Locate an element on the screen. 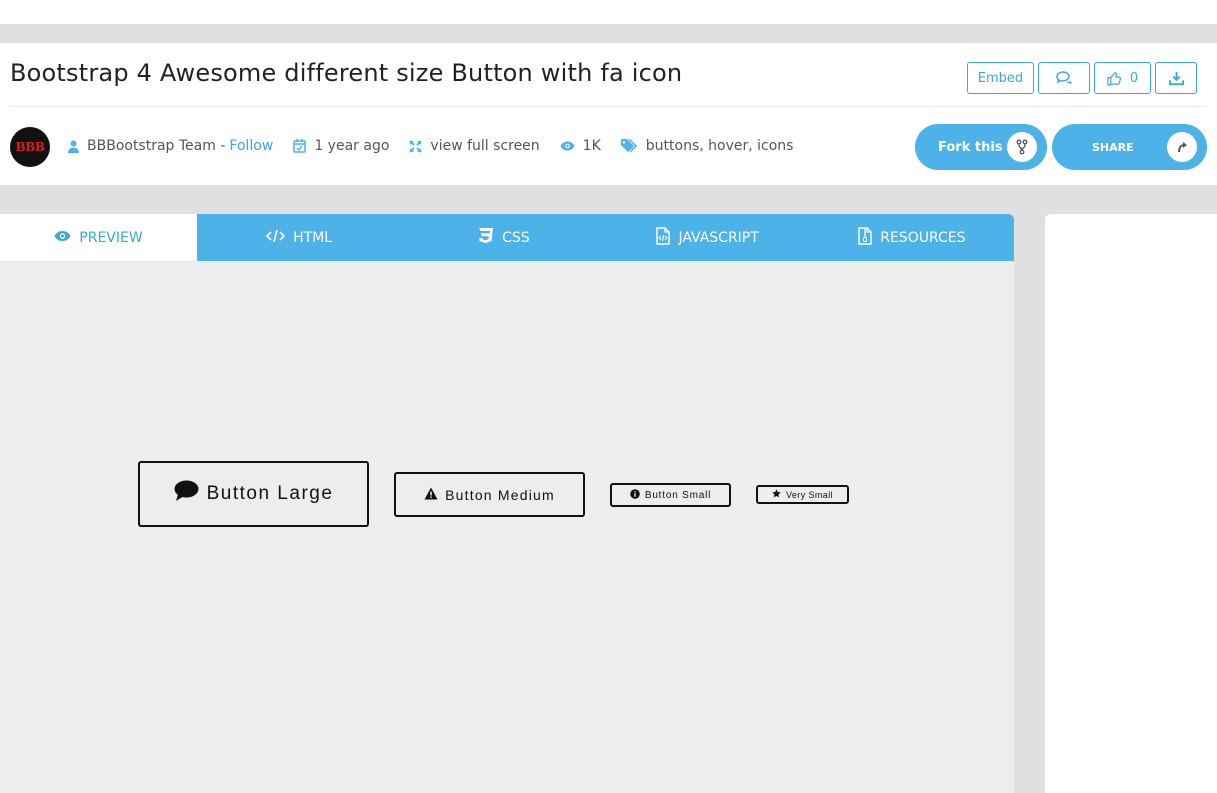 The image size is (1217, 793). fork-button: Fork this is located at coordinates (981, 147).